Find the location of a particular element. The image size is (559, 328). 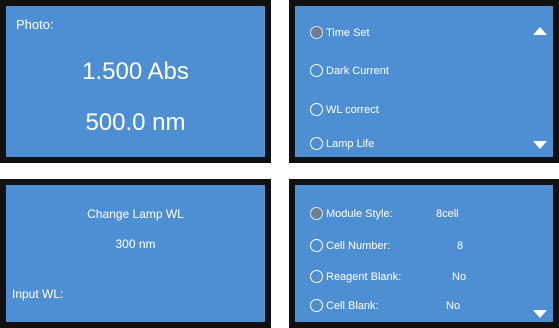

photo-label: Photo: is located at coordinates (35, 24).